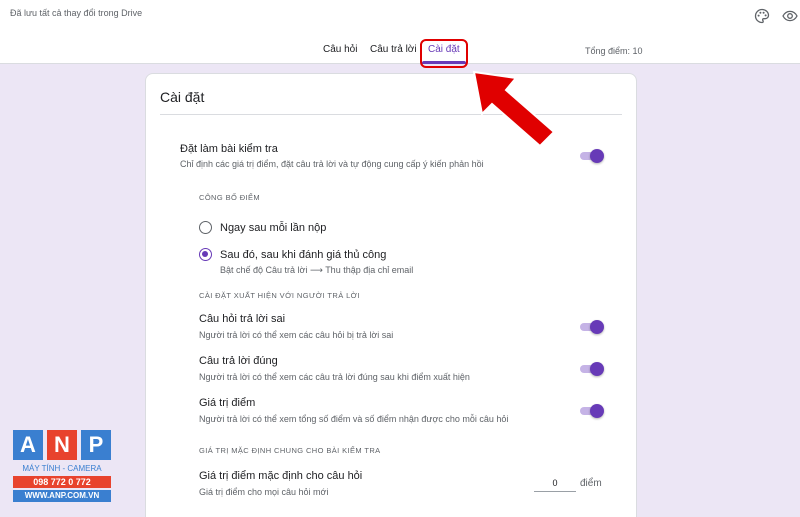 The width and height of the screenshot is (800, 517). I want to click on default-points-title: Giá trị điểm mặc định cho câu hỏi, so click(281, 476).